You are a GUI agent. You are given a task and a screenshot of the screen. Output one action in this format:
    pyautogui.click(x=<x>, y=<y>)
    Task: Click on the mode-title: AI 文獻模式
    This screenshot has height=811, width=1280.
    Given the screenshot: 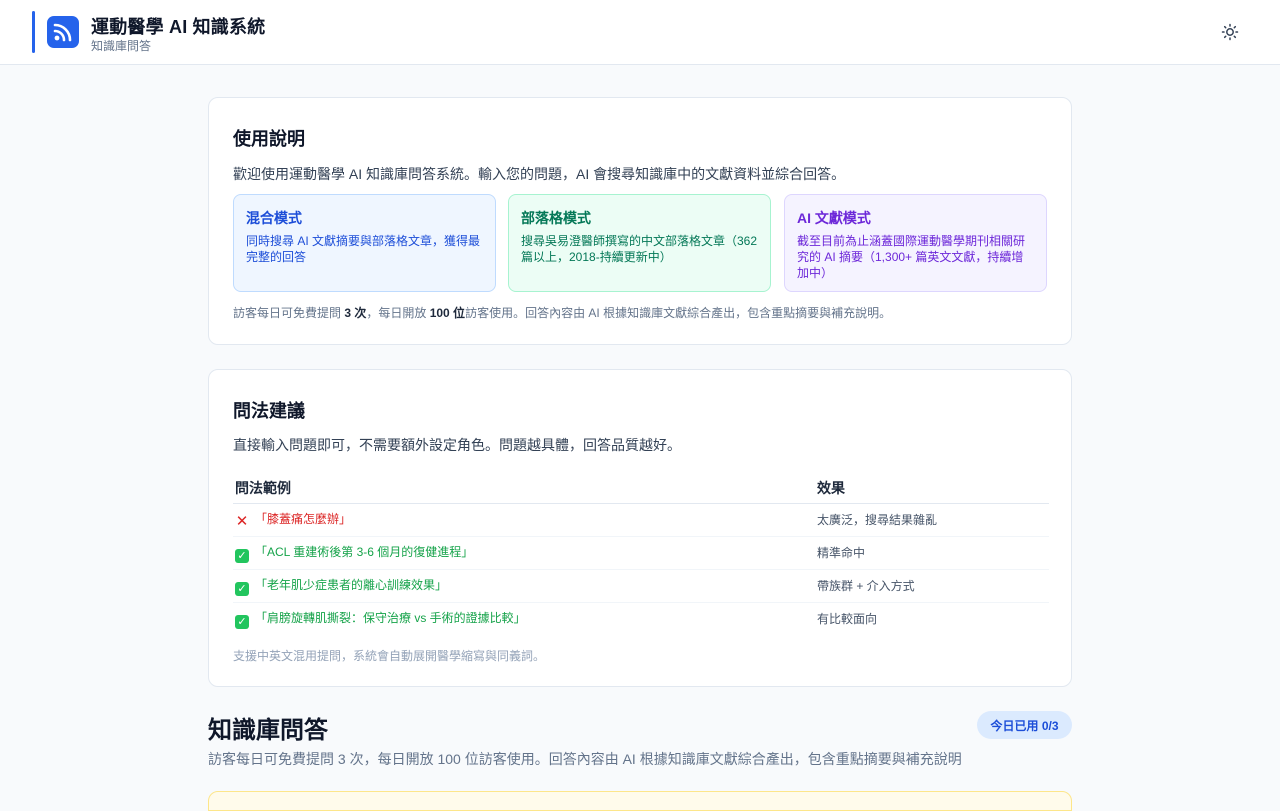 What is the action you would take?
    pyautogui.click(x=834, y=218)
    